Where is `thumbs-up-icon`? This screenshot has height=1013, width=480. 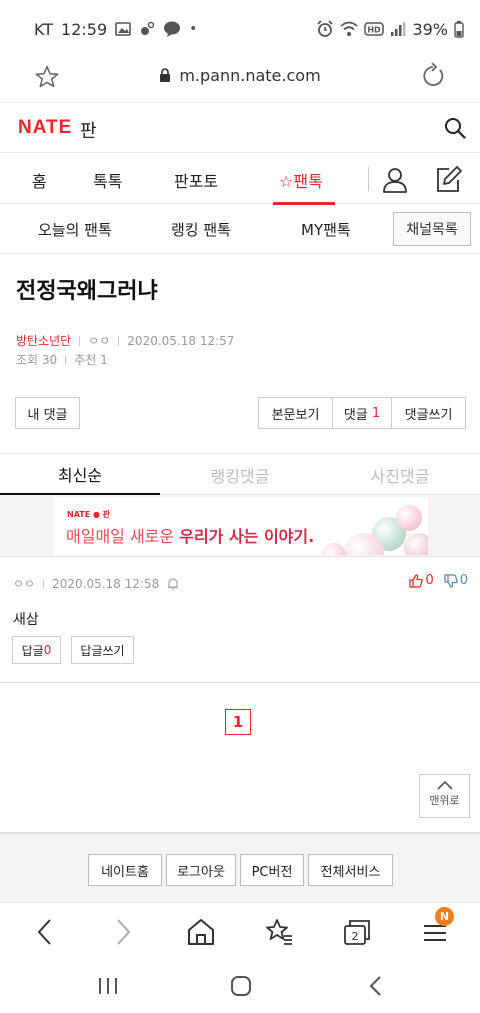 thumbs-up-icon is located at coordinates (416, 580).